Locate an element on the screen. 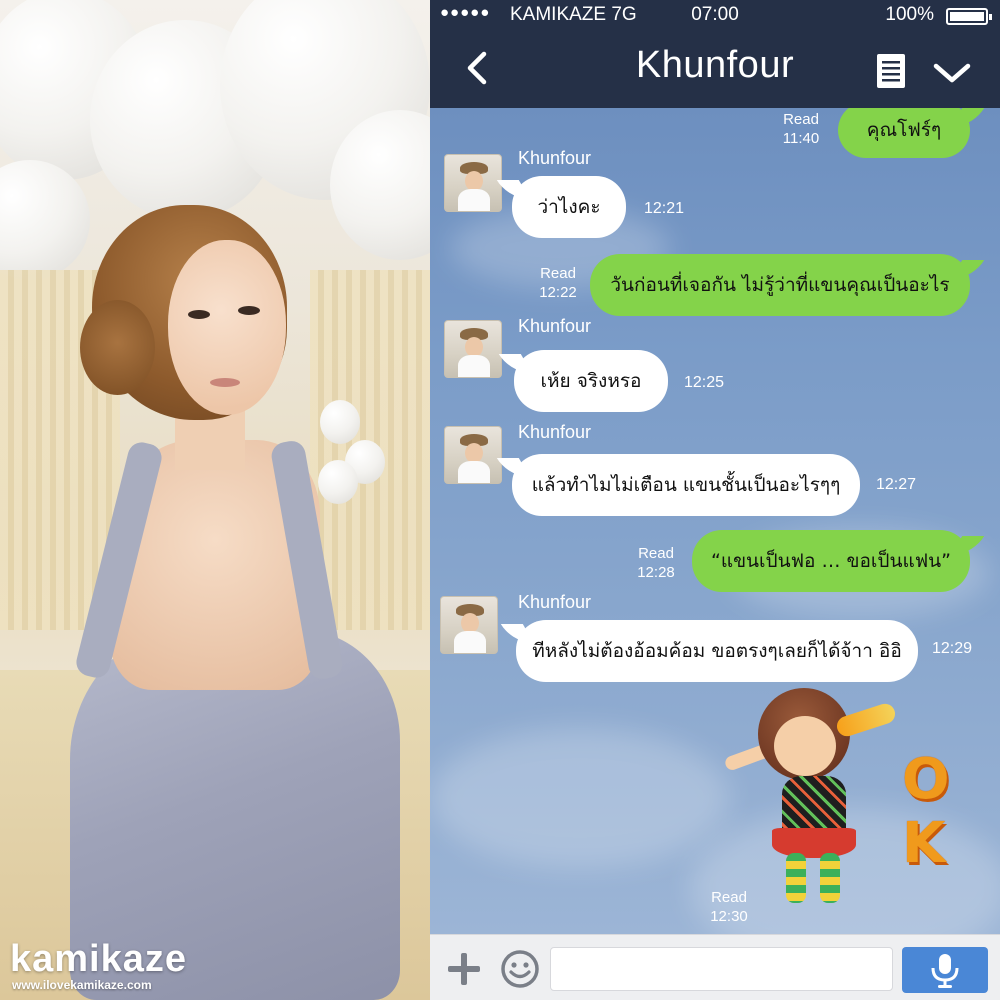 This screenshot has width=1000, height=1000. emoji-icon is located at coordinates (520, 969).